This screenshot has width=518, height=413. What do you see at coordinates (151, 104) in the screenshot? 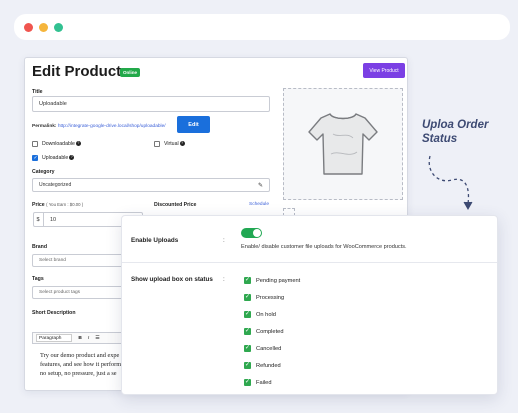
I see `title-input: Uploadable` at bounding box center [151, 104].